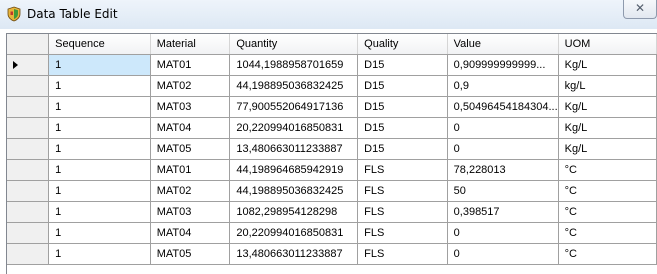  What do you see at coordinates (402, 44) in the screenshot?
I see `column-header-quality: Quality` at bounding box center [402, 44].